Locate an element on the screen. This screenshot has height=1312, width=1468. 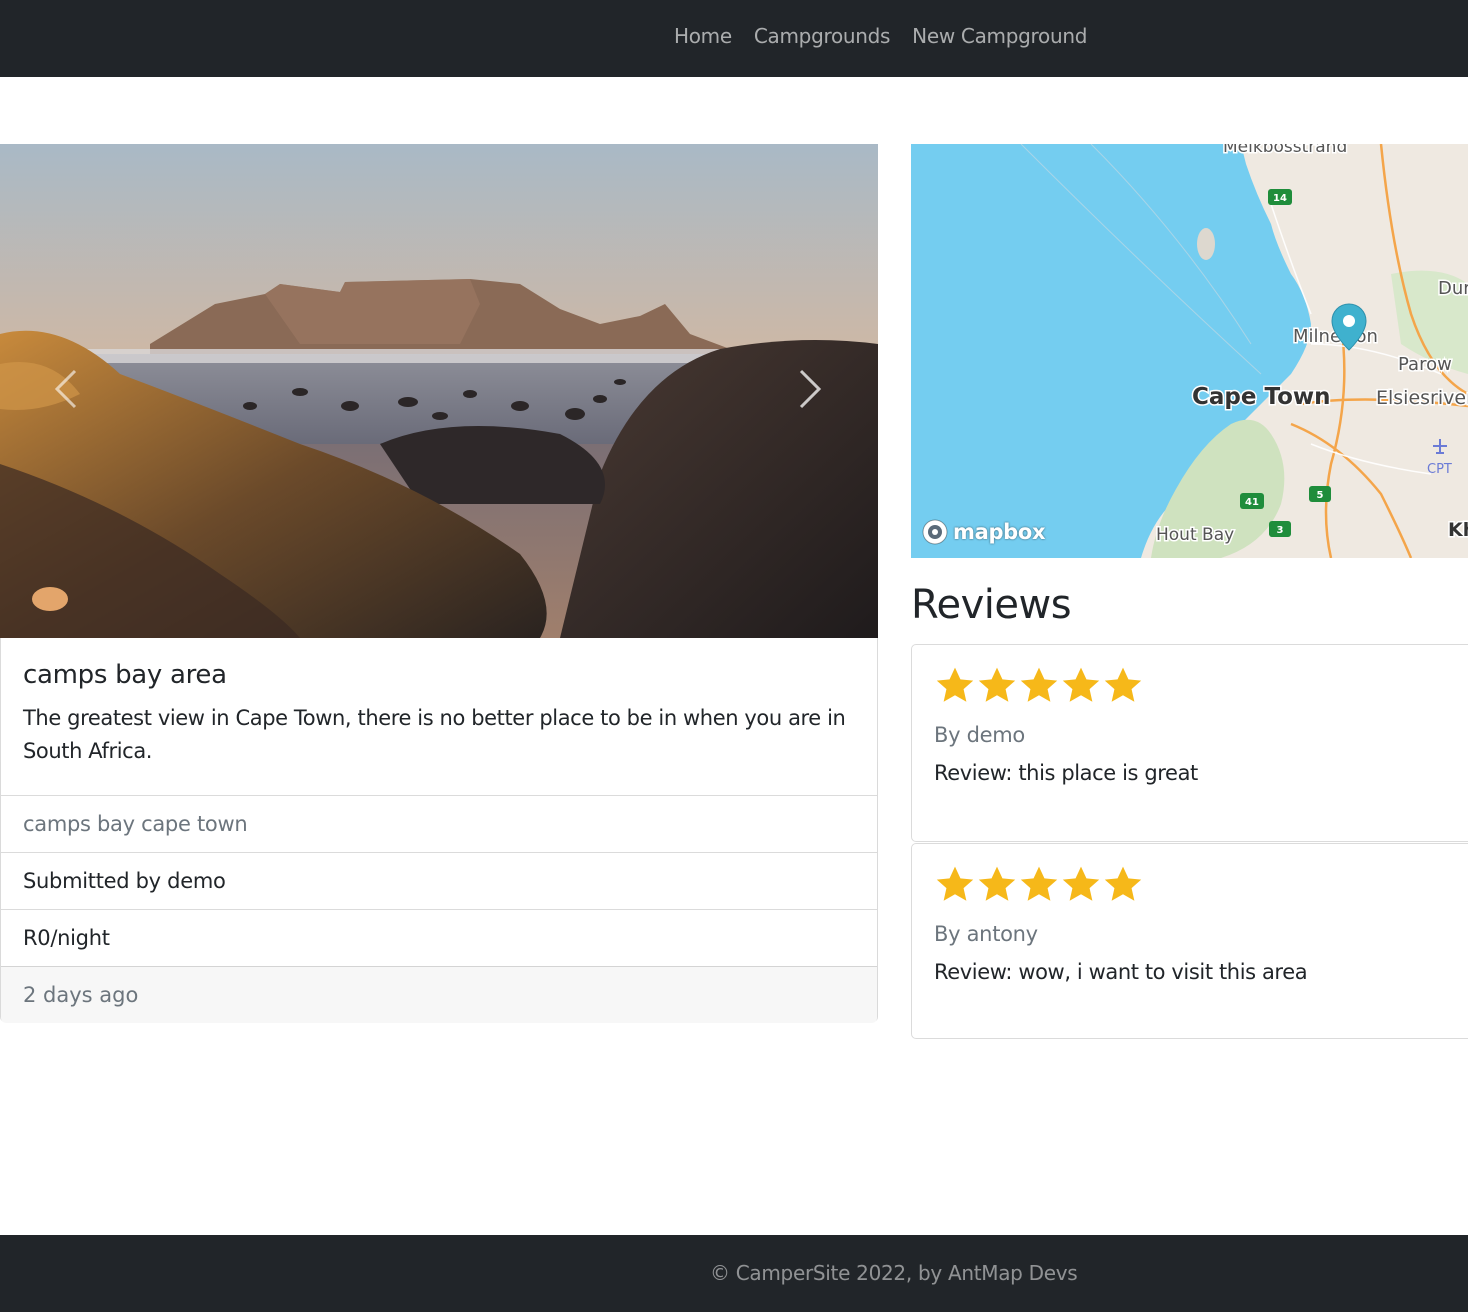
nav-links: Home Campgrounds New Campground is located at coordinates (880, 36).